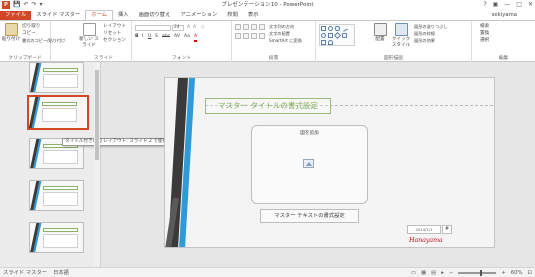 The height and width of the screenshot is (277, 535). Describe the element at coordinates (149, 37) in the screenshot. I see `underline-button: U` at that location.